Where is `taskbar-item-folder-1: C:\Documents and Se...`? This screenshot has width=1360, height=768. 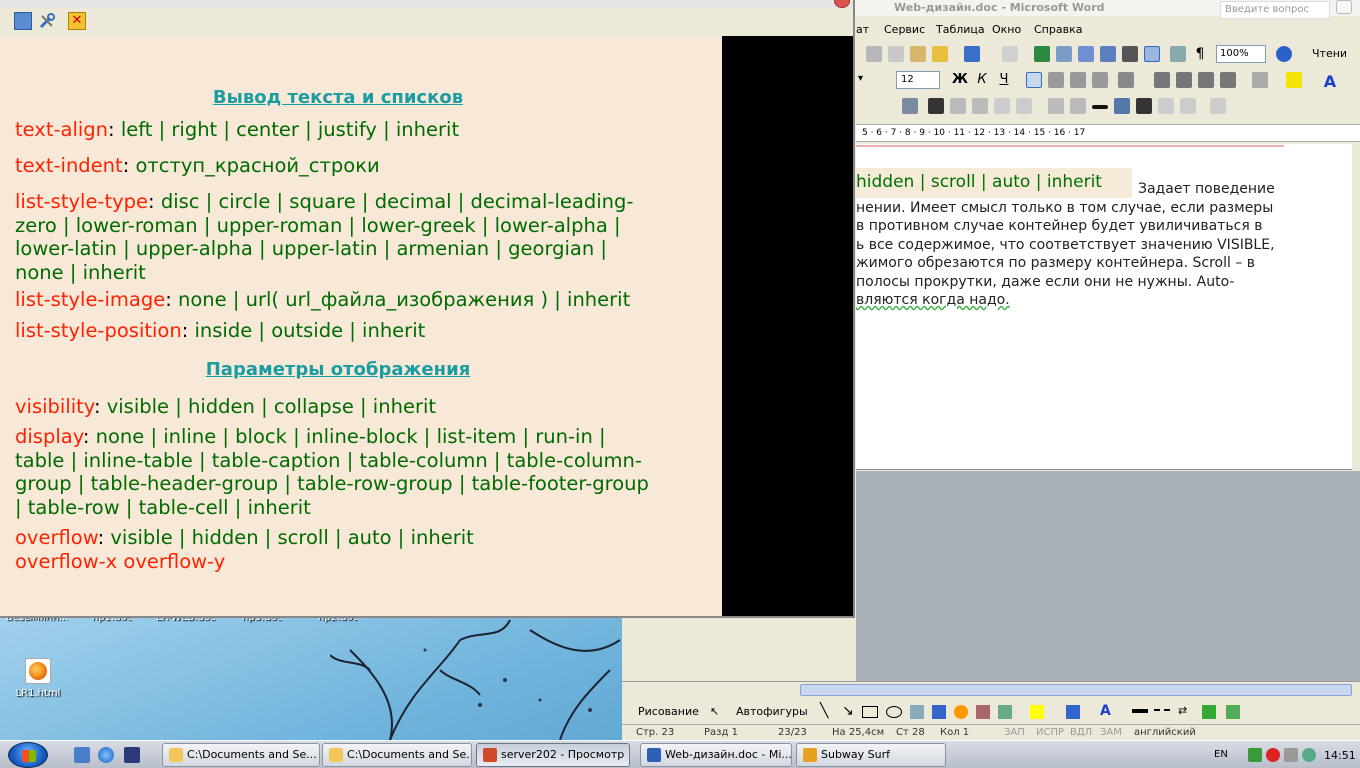
taskbar-item-folder-1: C:\Documents and Se... is located at coordinates (241, 755).